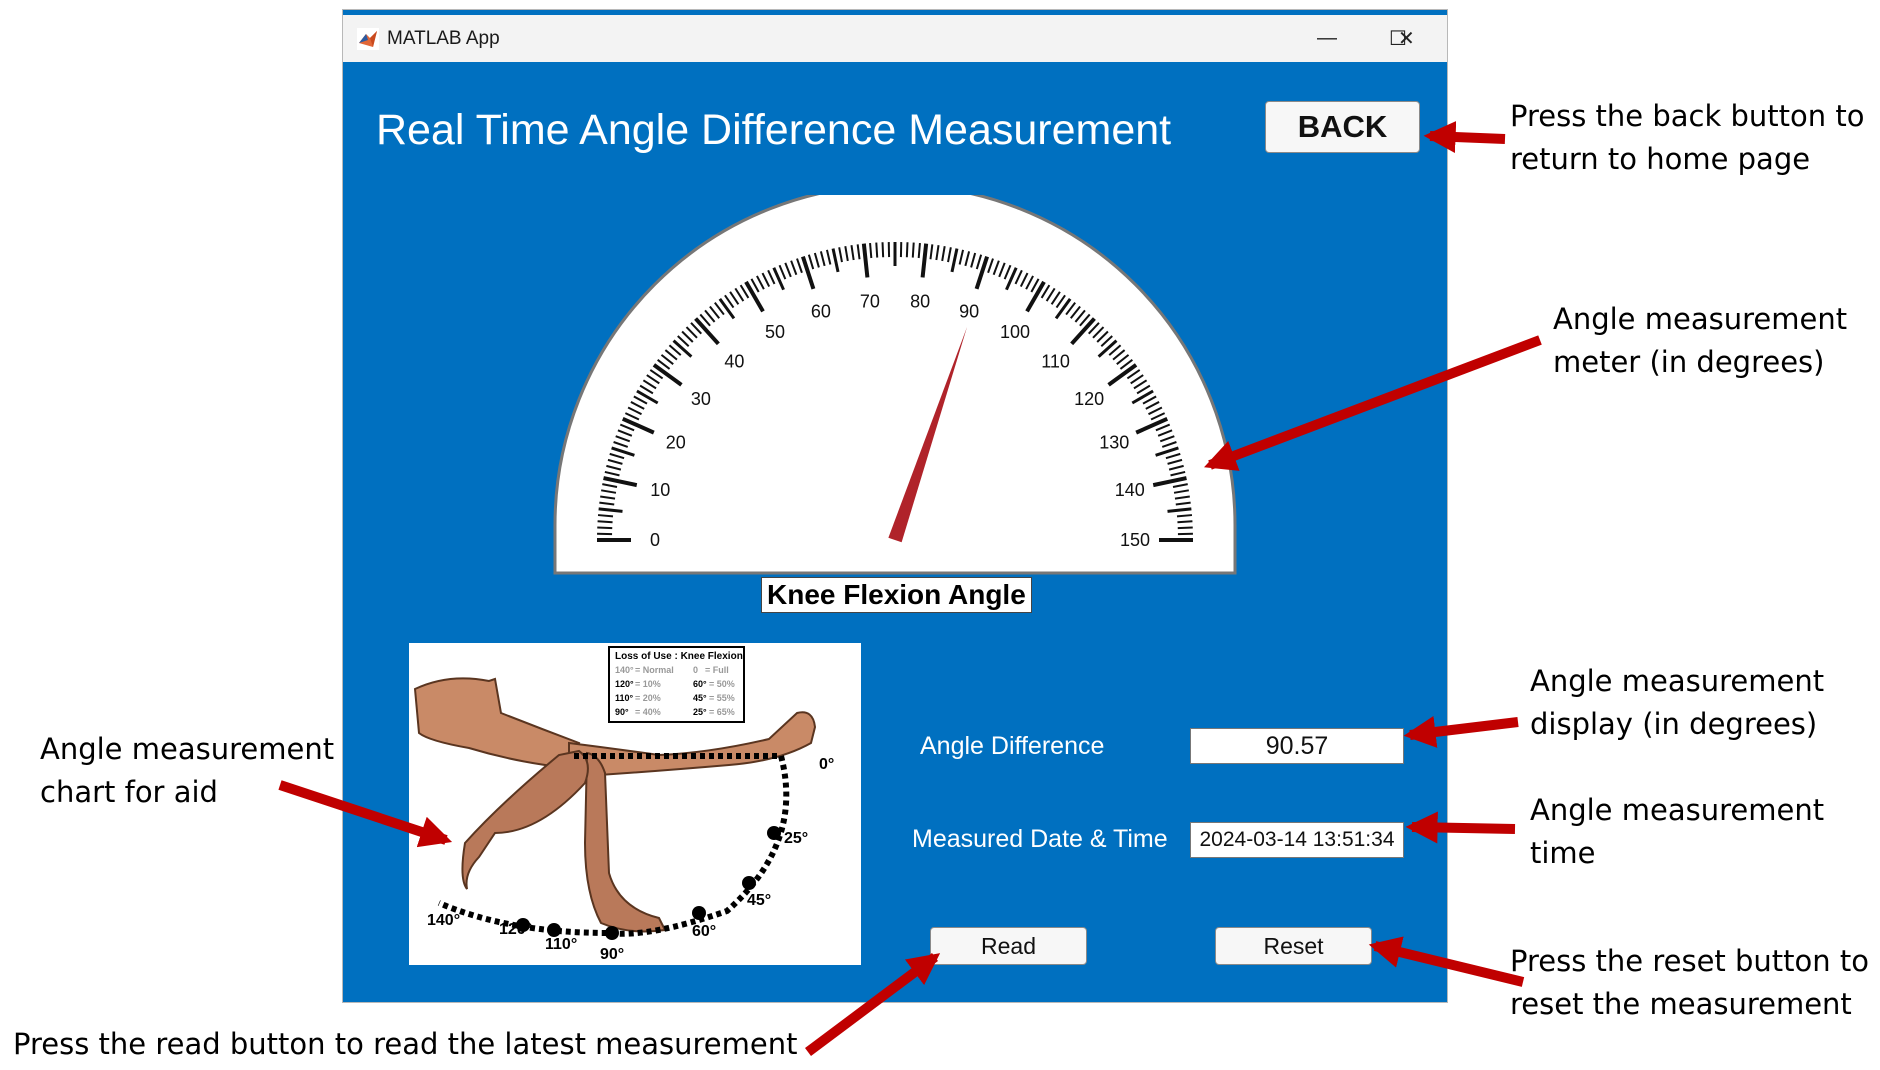 This screenshot has width=1880, height=1070. I want to click on annotation-display: Angle measurement display (in degrees), so click(1677, 703).